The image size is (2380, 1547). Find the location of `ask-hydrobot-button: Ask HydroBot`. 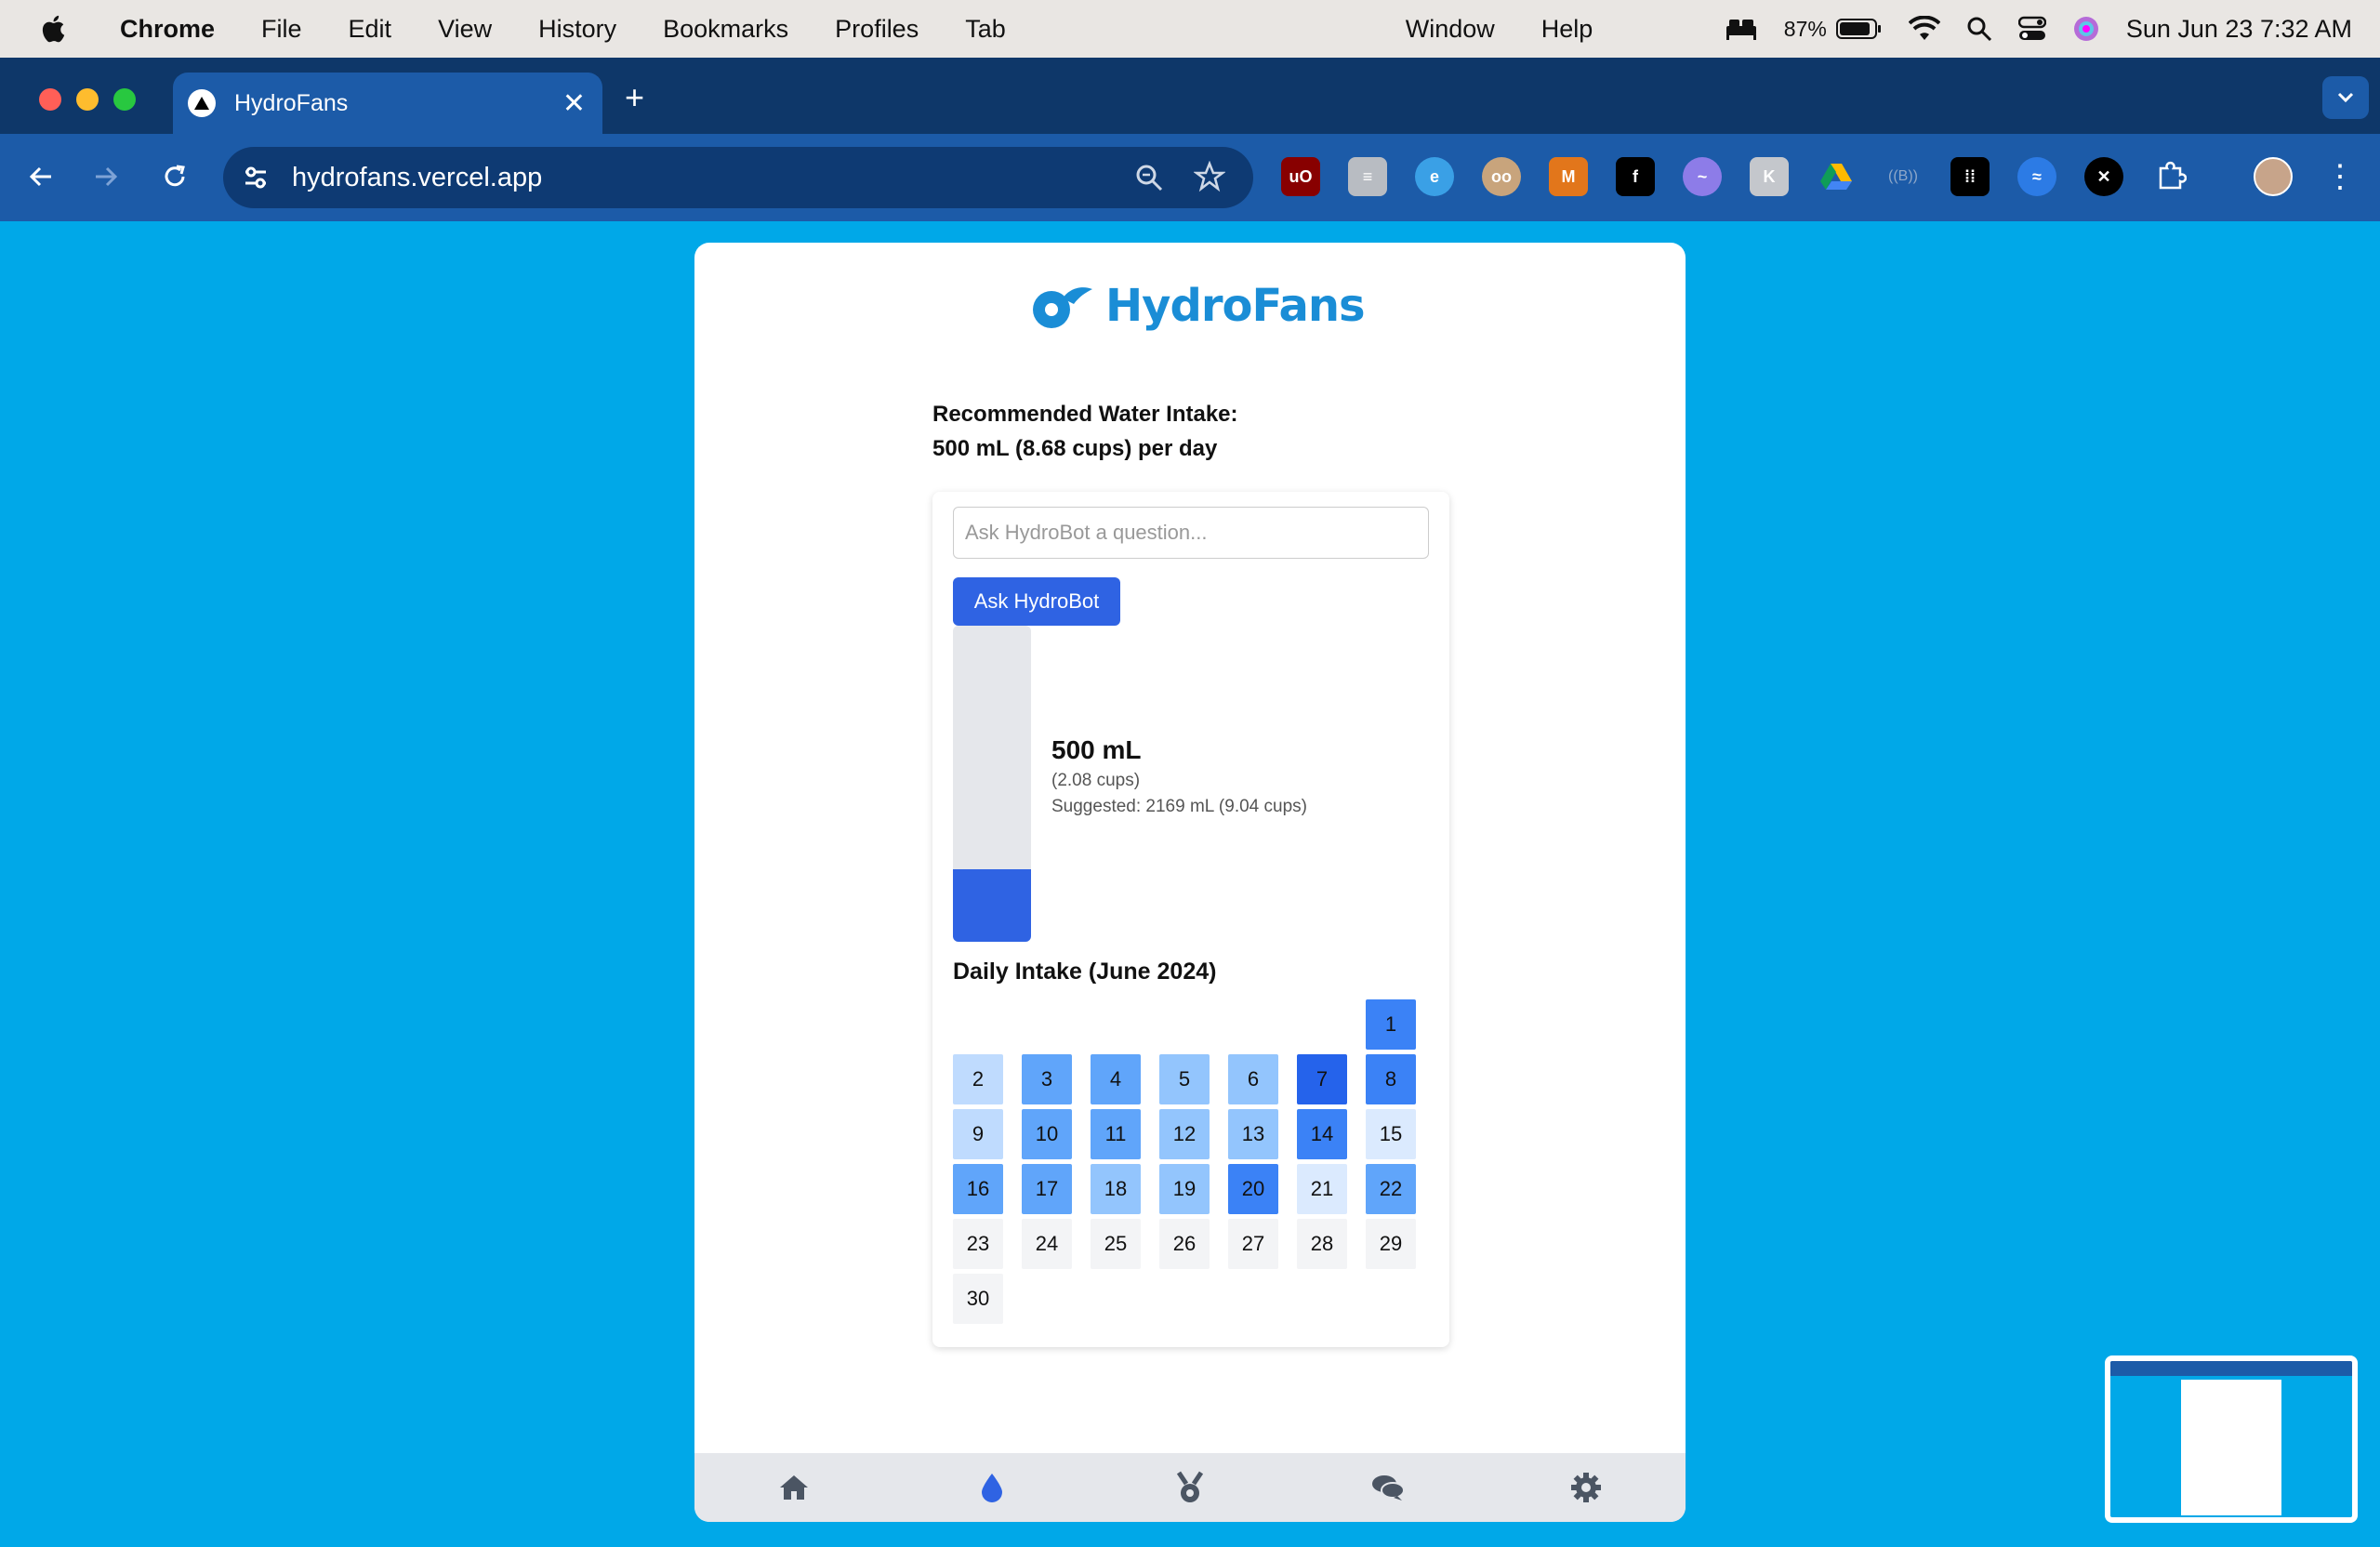

ask-hydrobot-button: Ask HydroBot is located at coordinates (1036, 601).